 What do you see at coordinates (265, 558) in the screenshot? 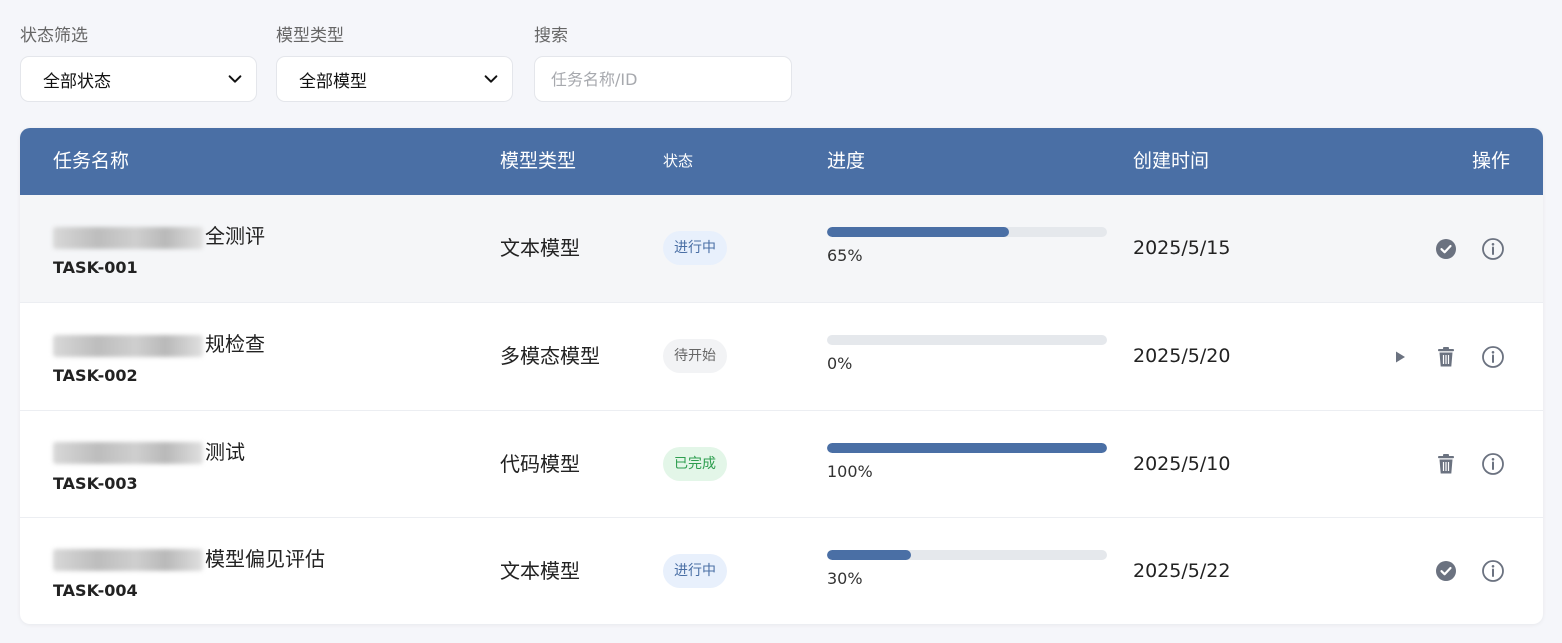
I see `task-name-text: 模型偏见评估` at bounding box center [265, 558].